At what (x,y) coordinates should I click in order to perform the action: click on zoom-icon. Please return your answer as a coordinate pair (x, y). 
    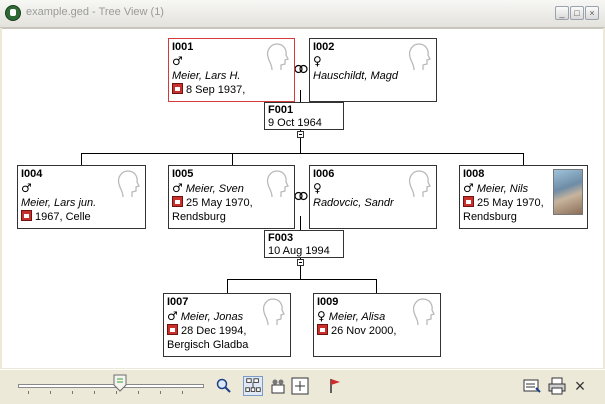
    Looking at the image, I should click on (224, 386).